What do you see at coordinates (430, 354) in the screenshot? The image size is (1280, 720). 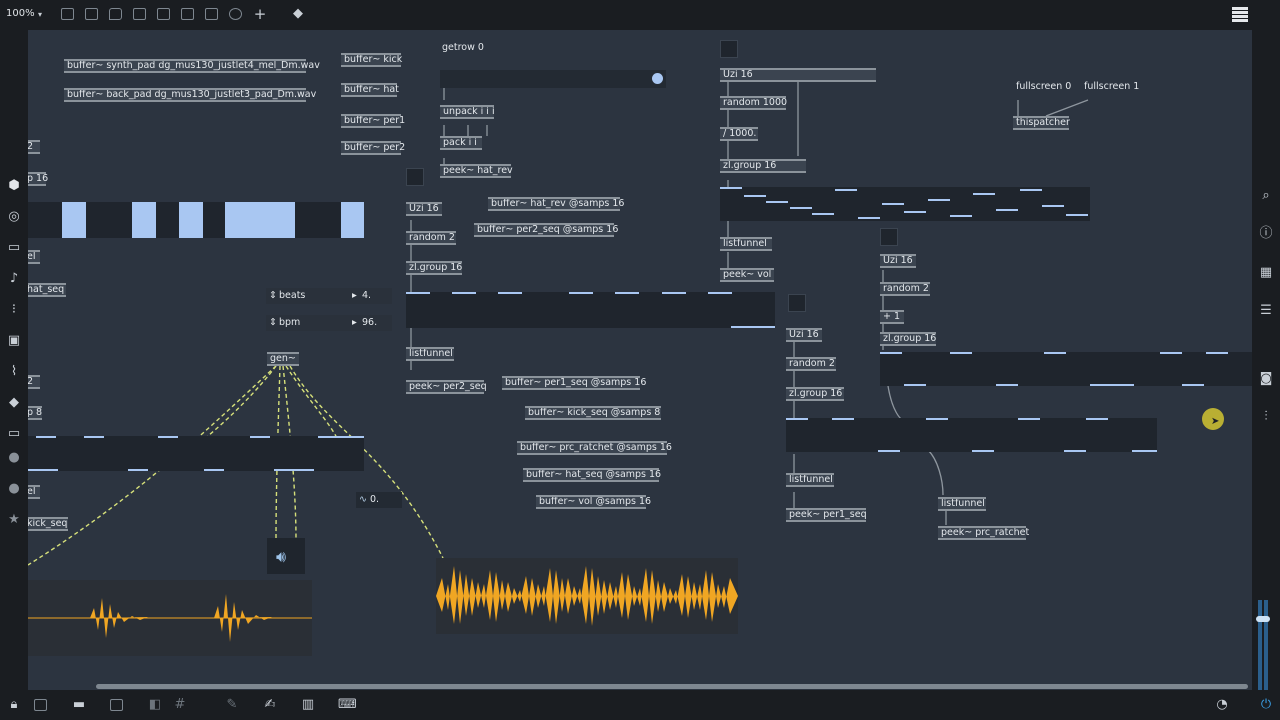 I see `listfunnel-per2-object: listfunnel` at bounding box center [430, 354].